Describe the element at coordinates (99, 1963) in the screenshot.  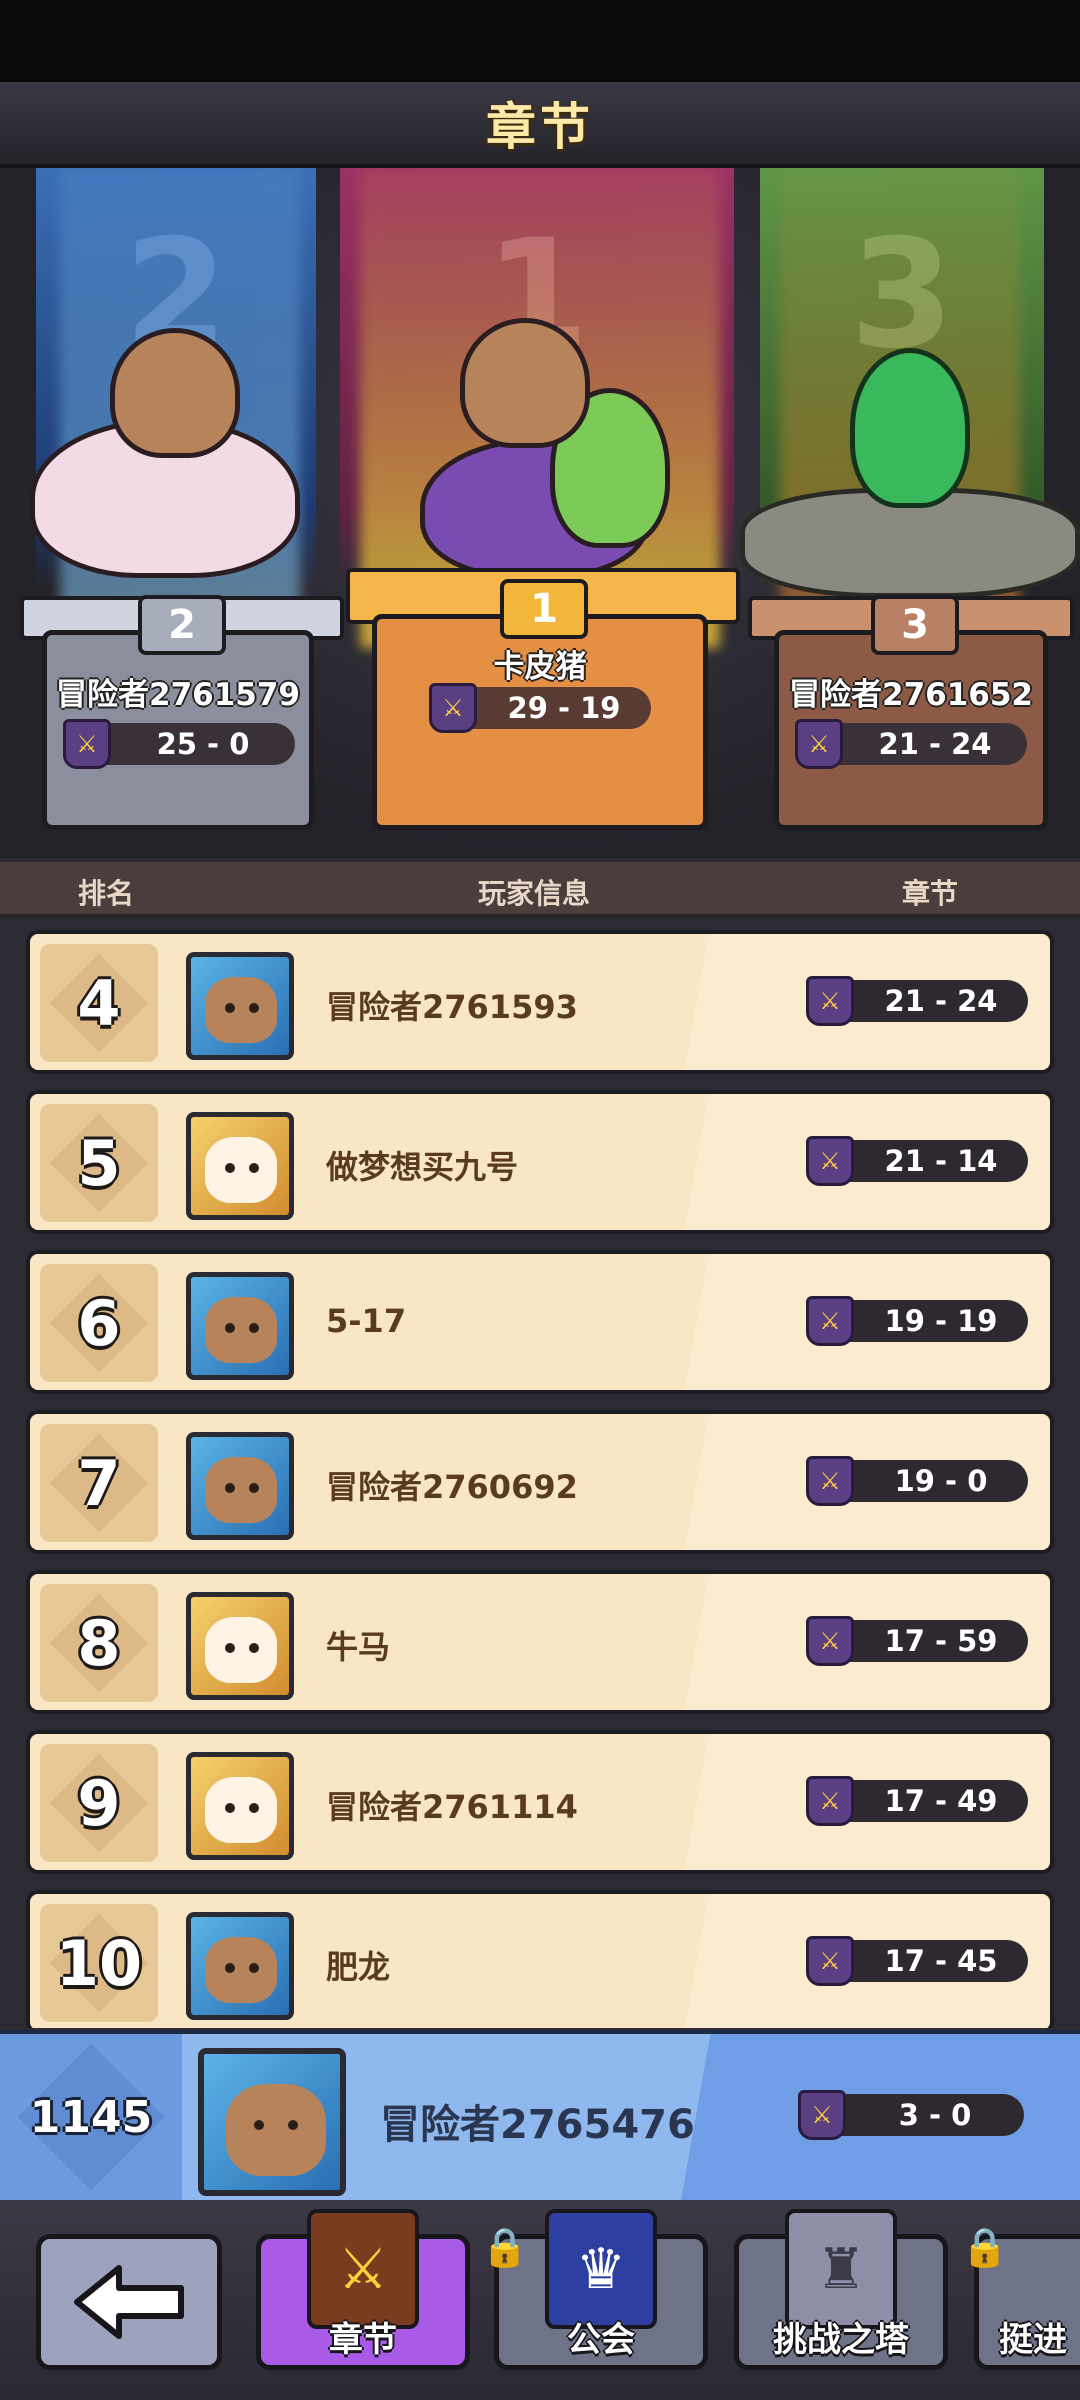
I see `rank-number-box: 10` at that location.